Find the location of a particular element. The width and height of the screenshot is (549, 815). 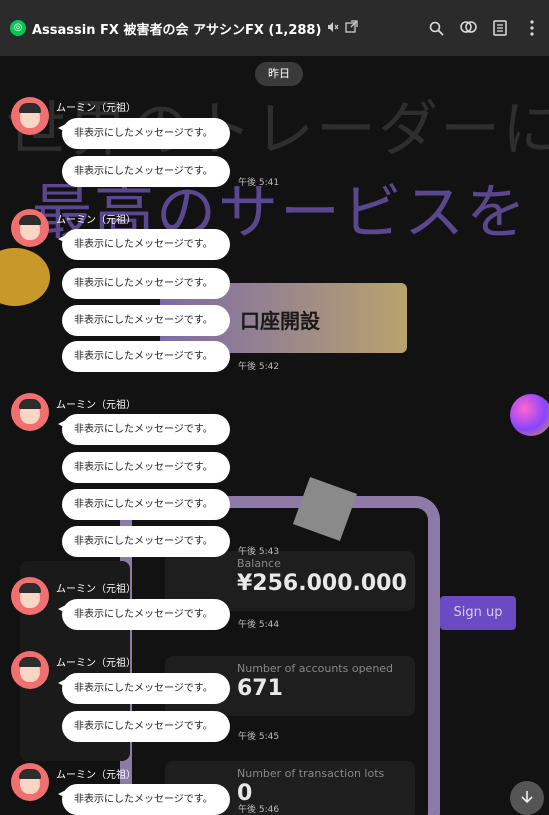

message-timestamp: 午後 5:43 is located at coordinates (259, 552).